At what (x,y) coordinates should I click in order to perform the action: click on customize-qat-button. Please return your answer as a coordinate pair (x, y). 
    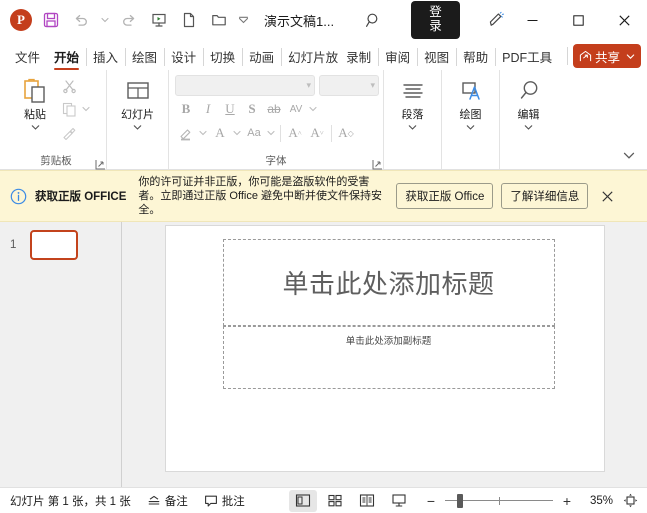
    Looking at the image, I should click on (243, 20).